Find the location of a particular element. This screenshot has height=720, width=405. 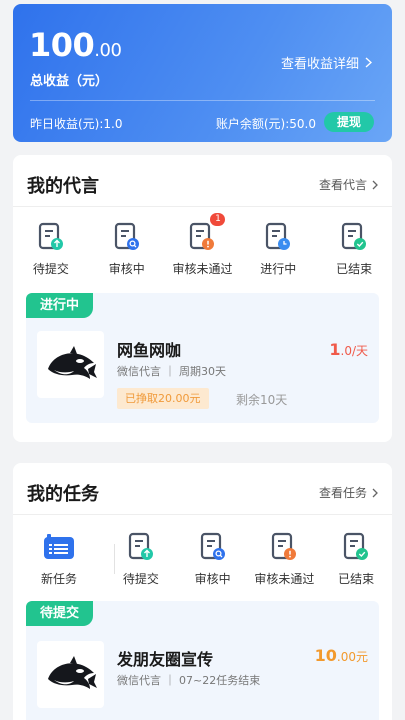

endorsement-status-tabs: 待提交 审核中 1 审核未通过 进行中 已结束 is located at coordinates (202, 245).